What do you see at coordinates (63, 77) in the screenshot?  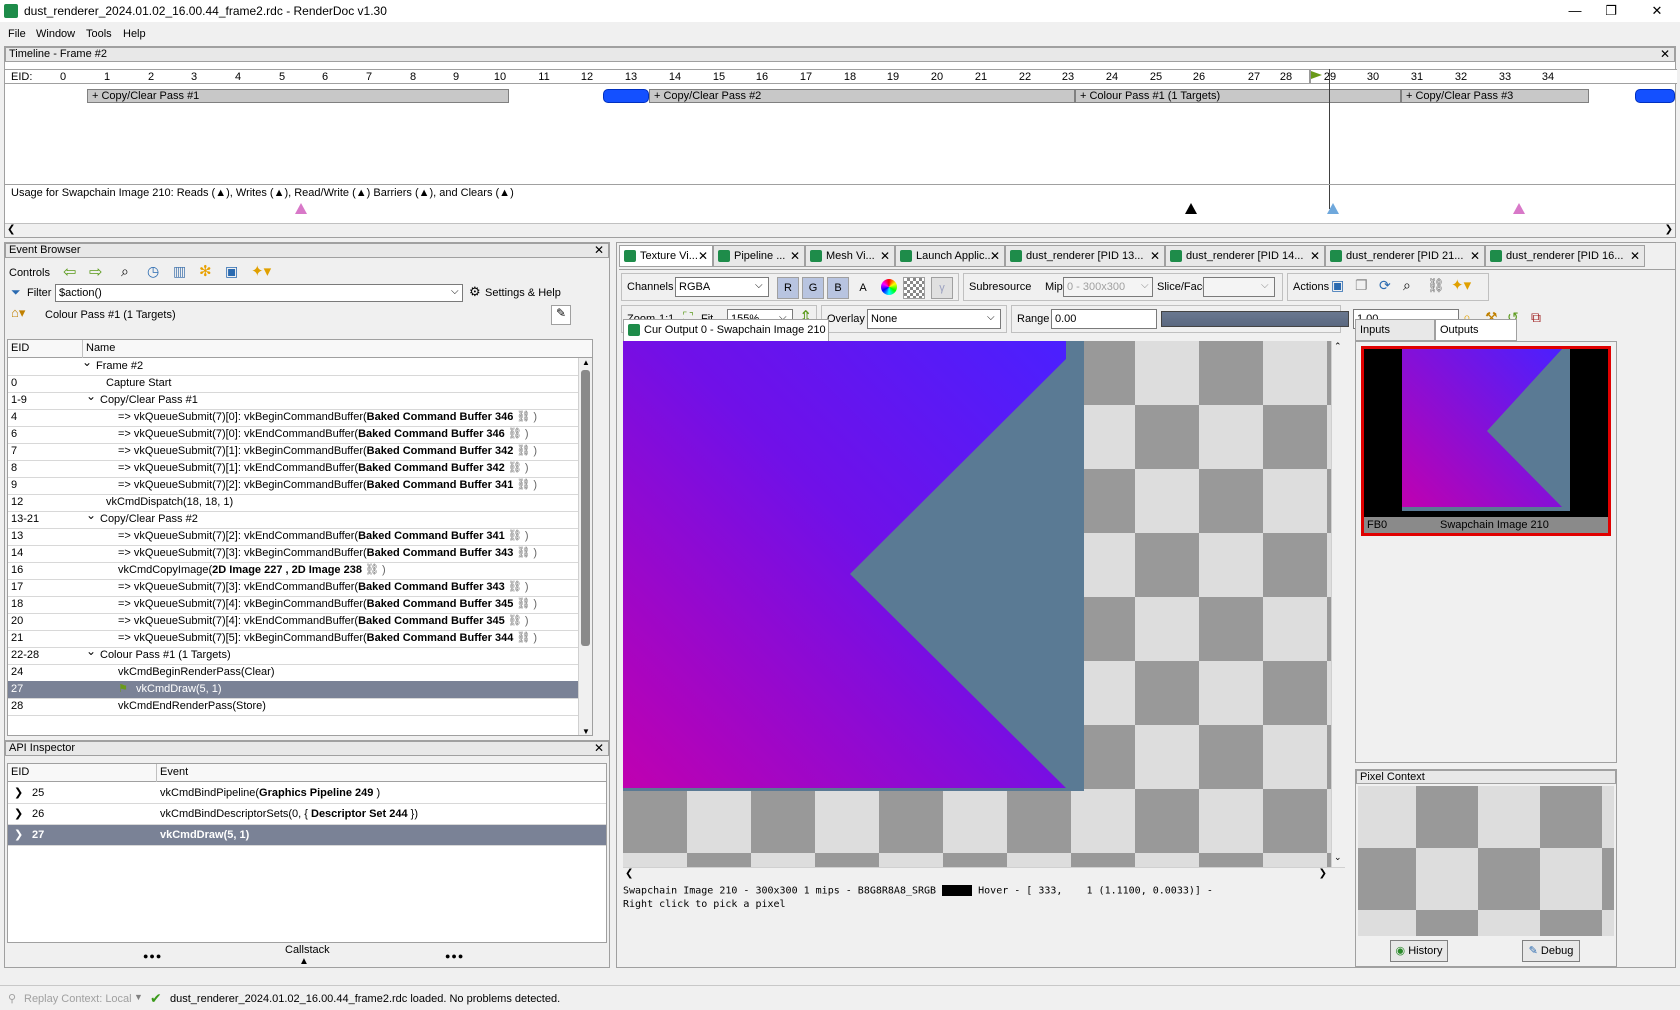 I see `timeline-tick: 0` at bounding box center [63, 77].